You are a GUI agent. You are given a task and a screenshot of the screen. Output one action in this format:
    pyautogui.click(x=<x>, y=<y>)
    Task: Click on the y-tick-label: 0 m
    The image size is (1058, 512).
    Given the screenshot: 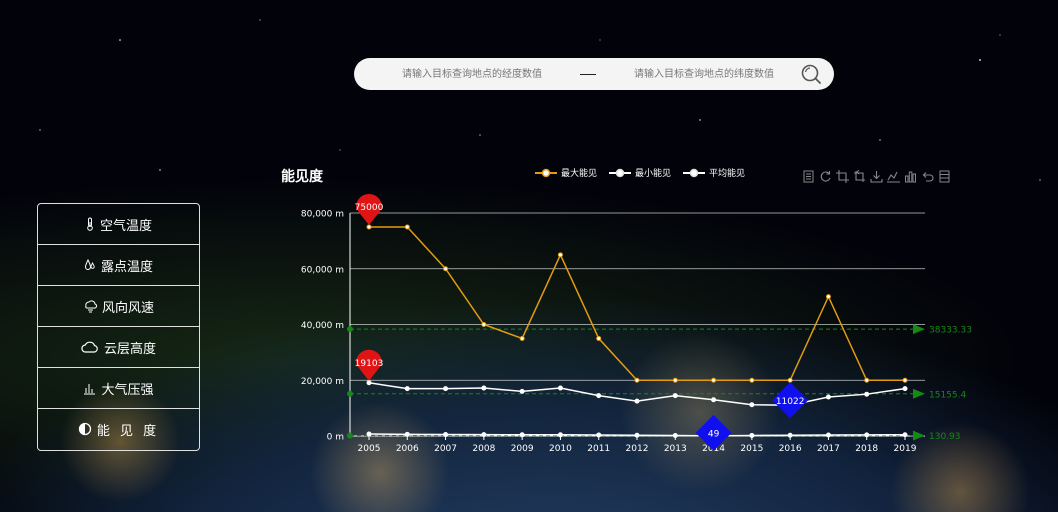 What is the action you would take?
    pyautogui.click(x=335, y=438)
    